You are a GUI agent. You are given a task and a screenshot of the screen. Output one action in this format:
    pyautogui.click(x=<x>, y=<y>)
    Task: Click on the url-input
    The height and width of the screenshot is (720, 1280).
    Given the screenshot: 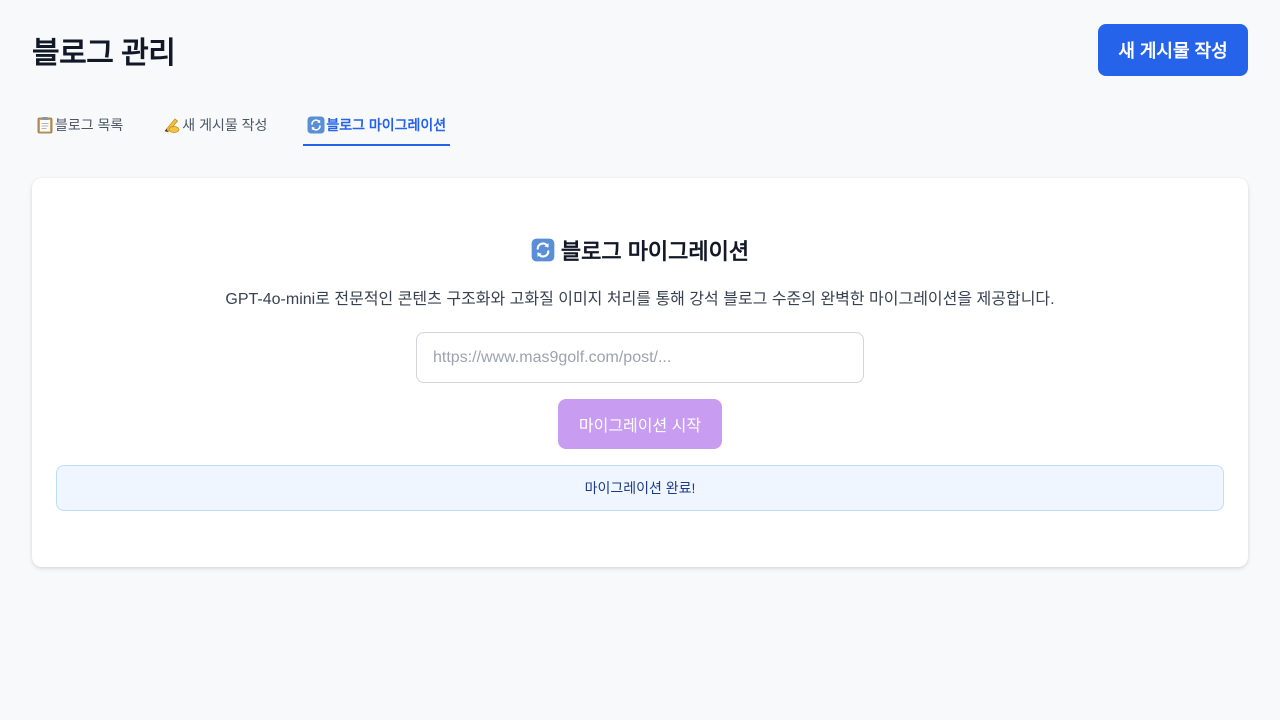 What is the action you would take?
    pyautogui.click(x=640, y=357)
    